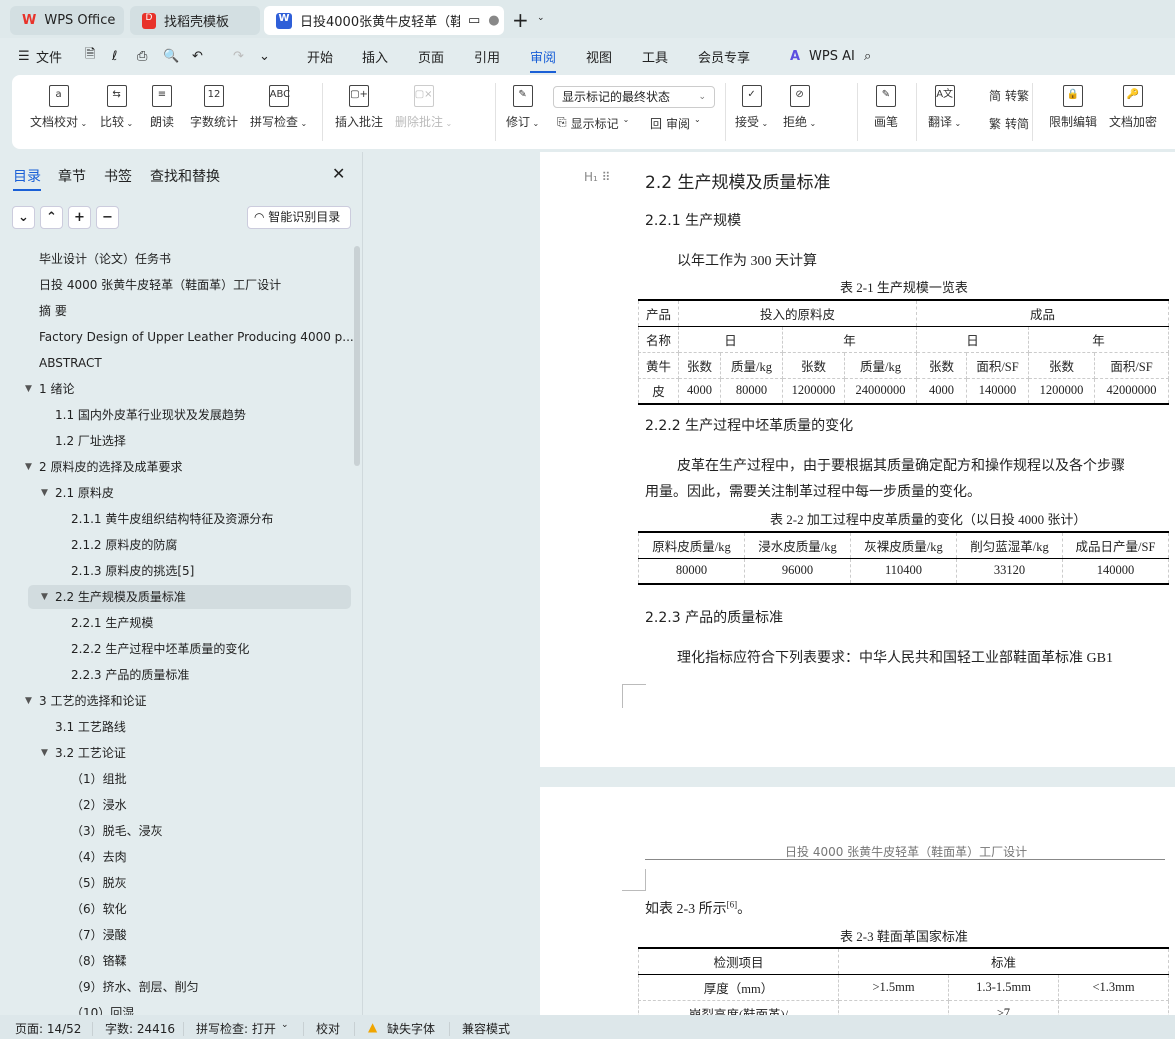 This screenshot has height=1039, width=1175. Describe the element at coordinates (375, 56) in the screenshot. I see `tab-insert: 插入` at that location.